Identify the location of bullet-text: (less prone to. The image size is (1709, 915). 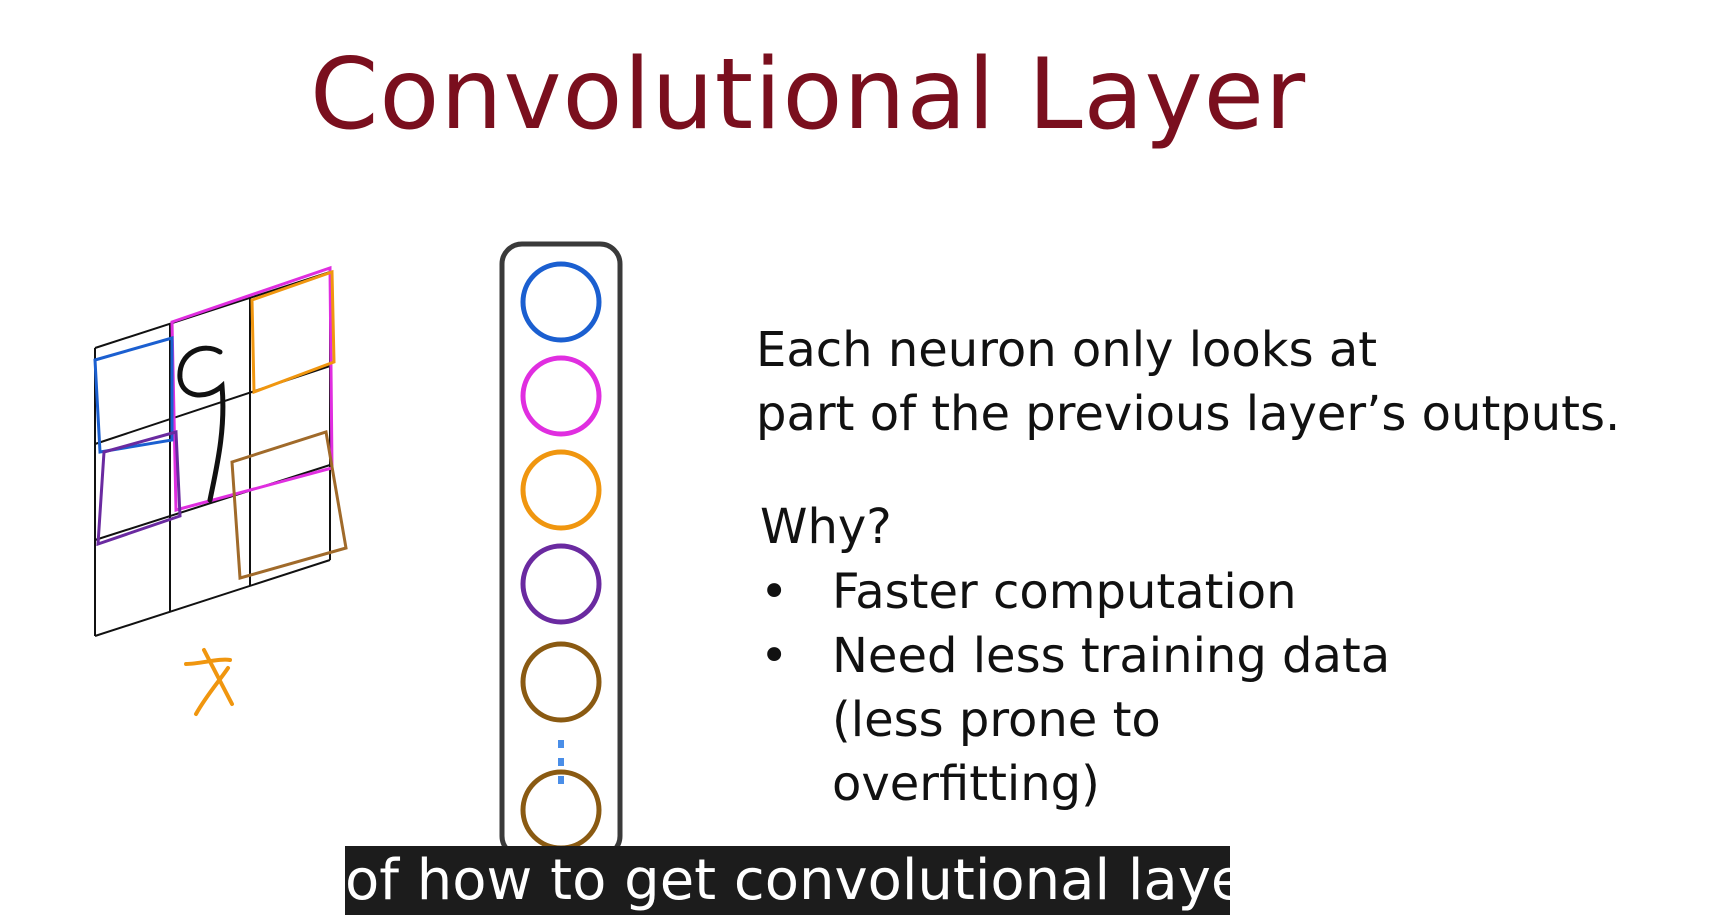
(996, 720).